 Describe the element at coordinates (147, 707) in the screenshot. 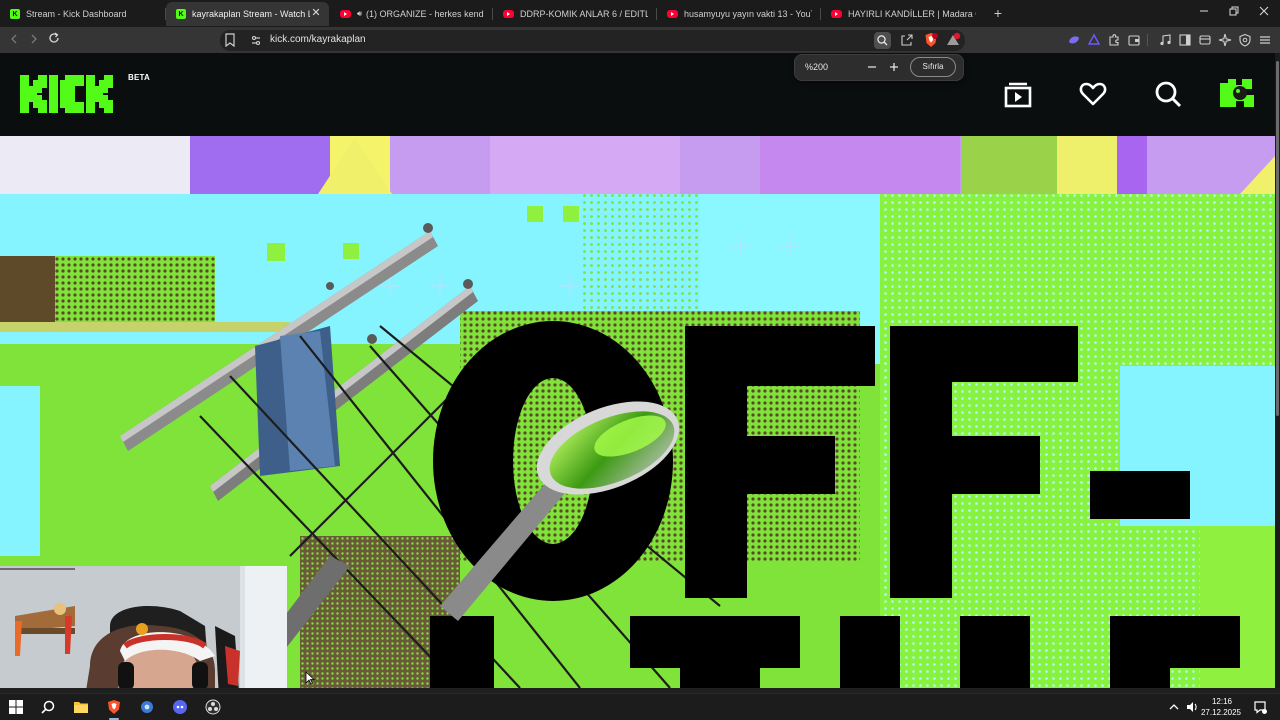

I see `settings-gear-icon` at that location.